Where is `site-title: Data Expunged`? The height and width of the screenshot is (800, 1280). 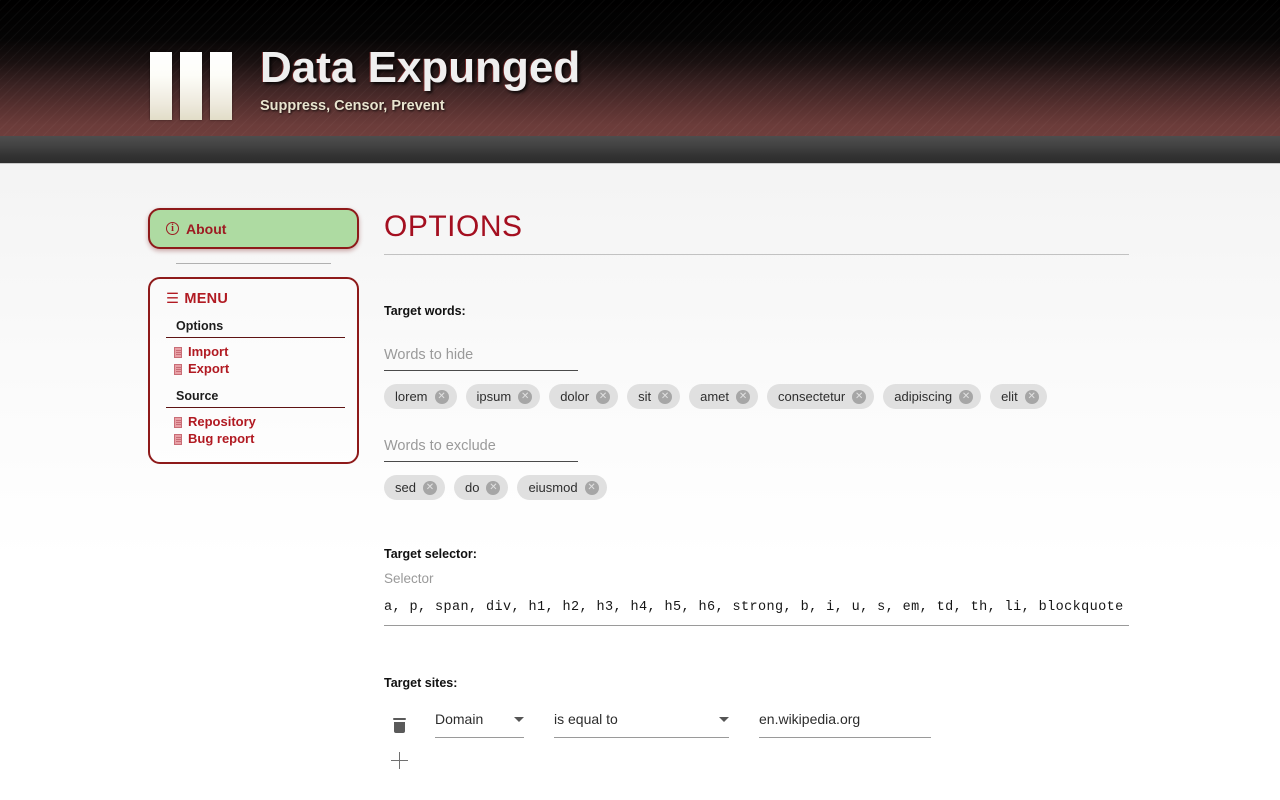
site-title: Data Expunged is located at coordinates (420, 67).